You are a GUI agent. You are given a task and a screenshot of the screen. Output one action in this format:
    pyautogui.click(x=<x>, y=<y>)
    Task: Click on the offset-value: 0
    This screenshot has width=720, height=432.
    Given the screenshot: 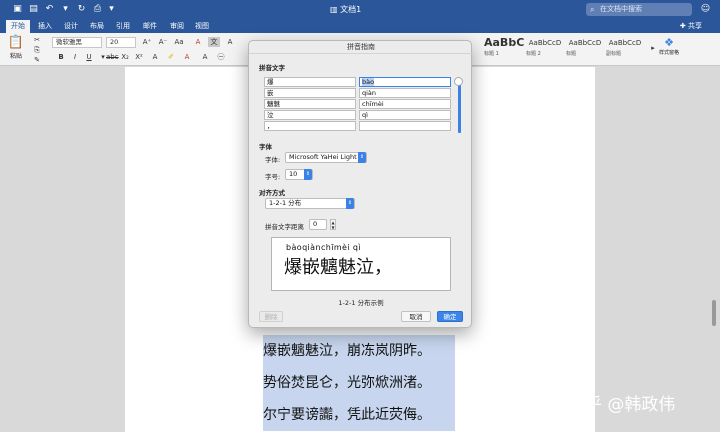 What is the action you would take?
    pyautogui.click(x=315, y=224)
    